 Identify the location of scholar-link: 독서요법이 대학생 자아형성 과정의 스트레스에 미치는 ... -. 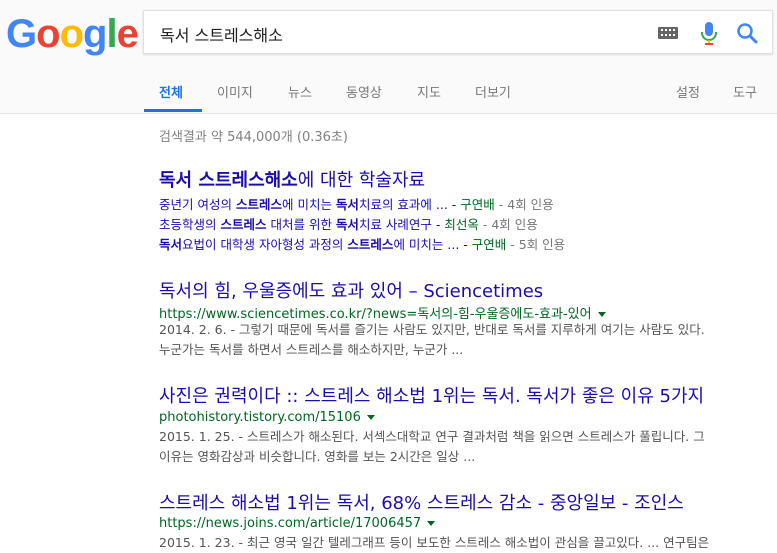
(315, 244).